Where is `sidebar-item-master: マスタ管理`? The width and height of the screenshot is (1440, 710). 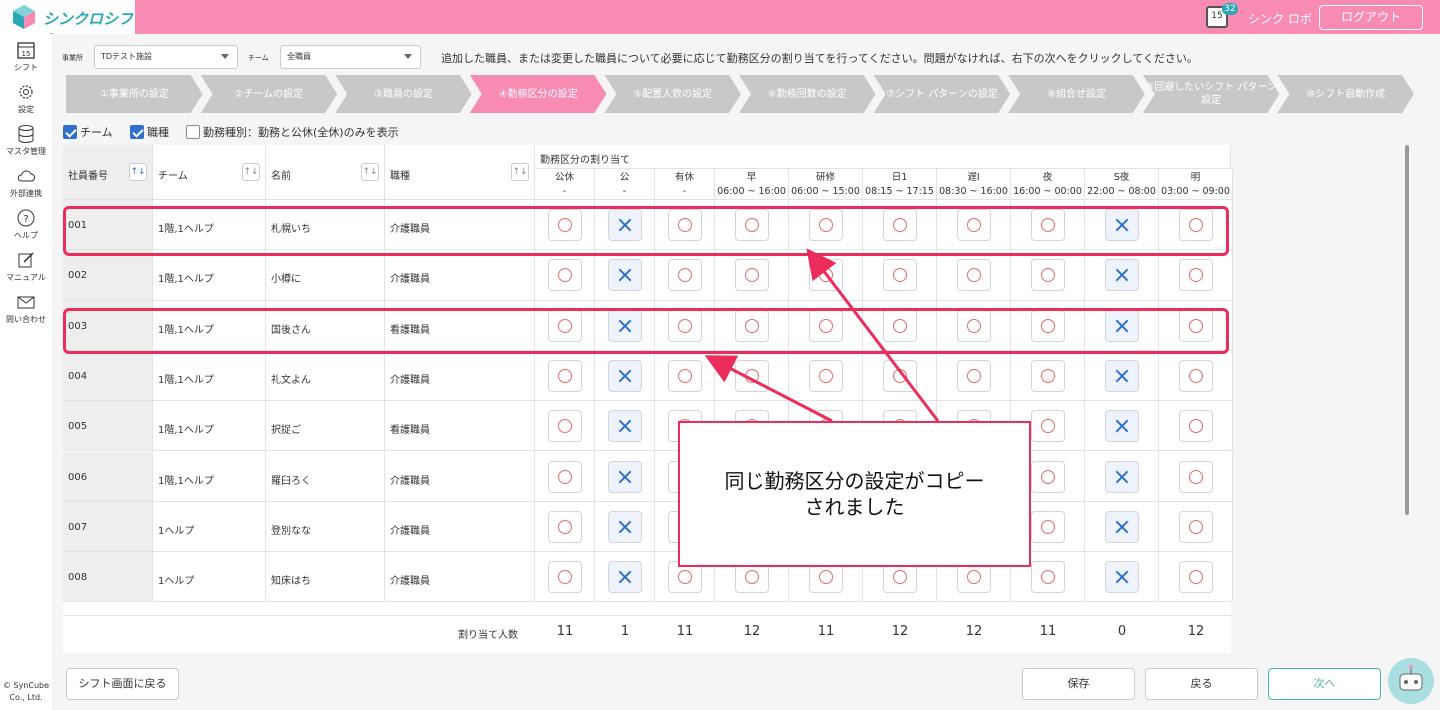 sidebar-item-master: マスタ管理 is located at coordinates (26, 140).